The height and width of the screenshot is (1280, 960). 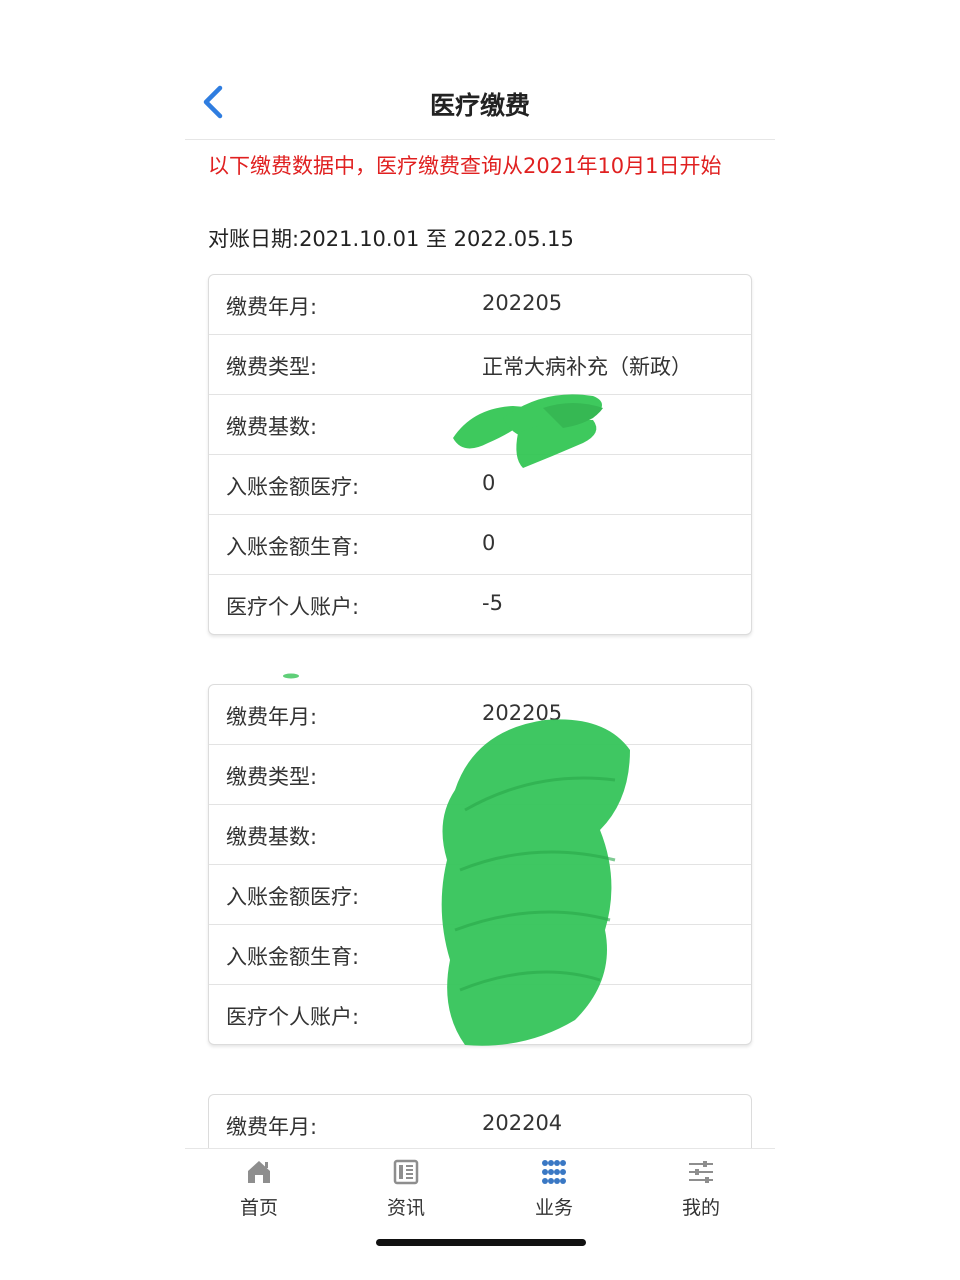 I want to click on row-value: 202204, so click(x=522, y=1123).